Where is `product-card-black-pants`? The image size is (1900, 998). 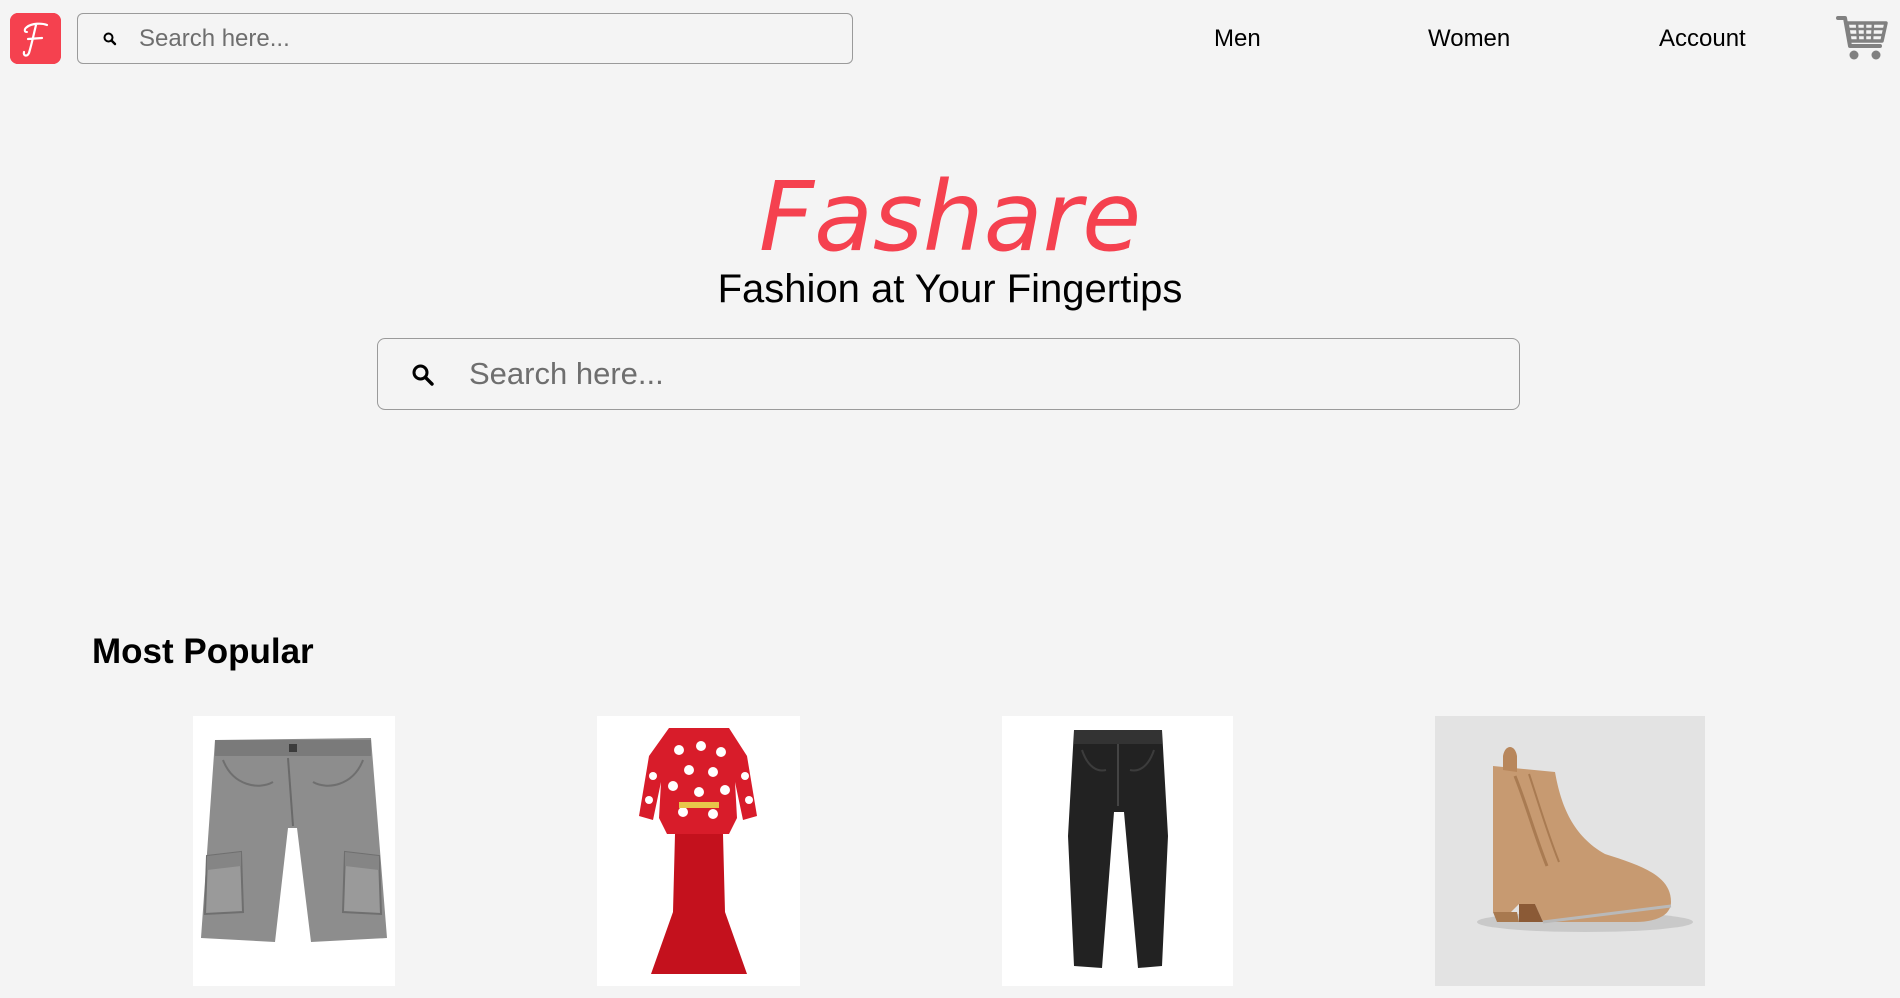 product-card-black-pants is located at coordinates (1117, 851).